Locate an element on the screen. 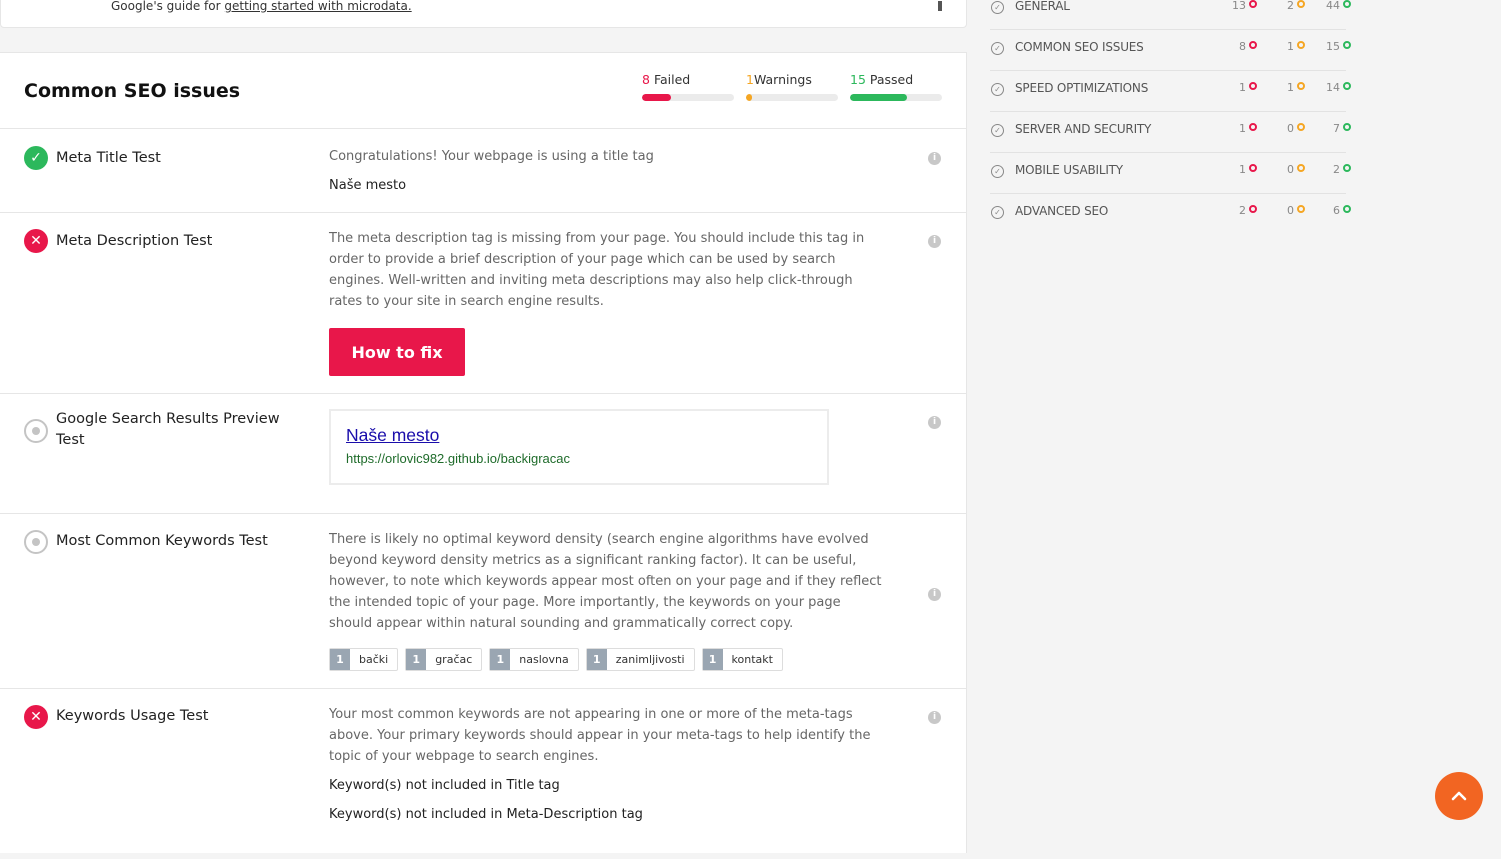  warnings-label: Warnings is located at coordinates (782, 79).